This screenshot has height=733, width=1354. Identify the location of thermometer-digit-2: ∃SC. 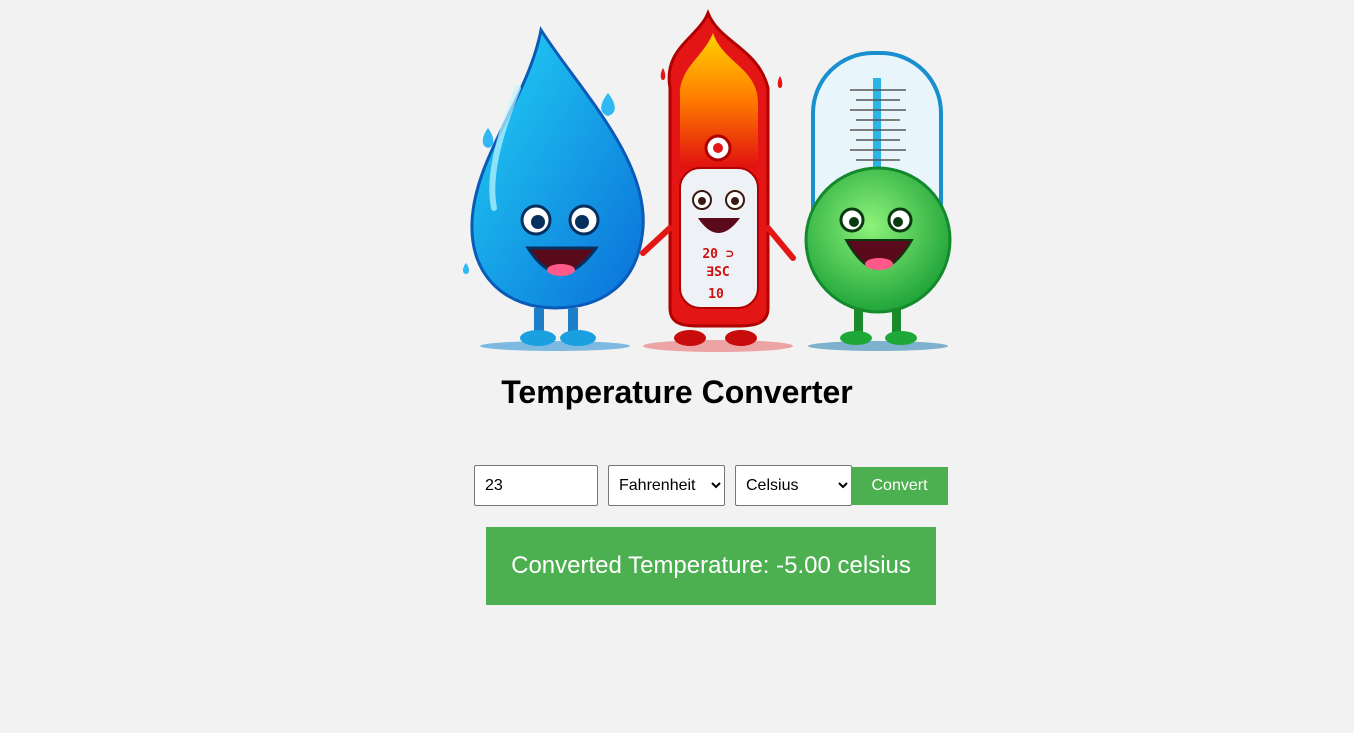
(717, 272).